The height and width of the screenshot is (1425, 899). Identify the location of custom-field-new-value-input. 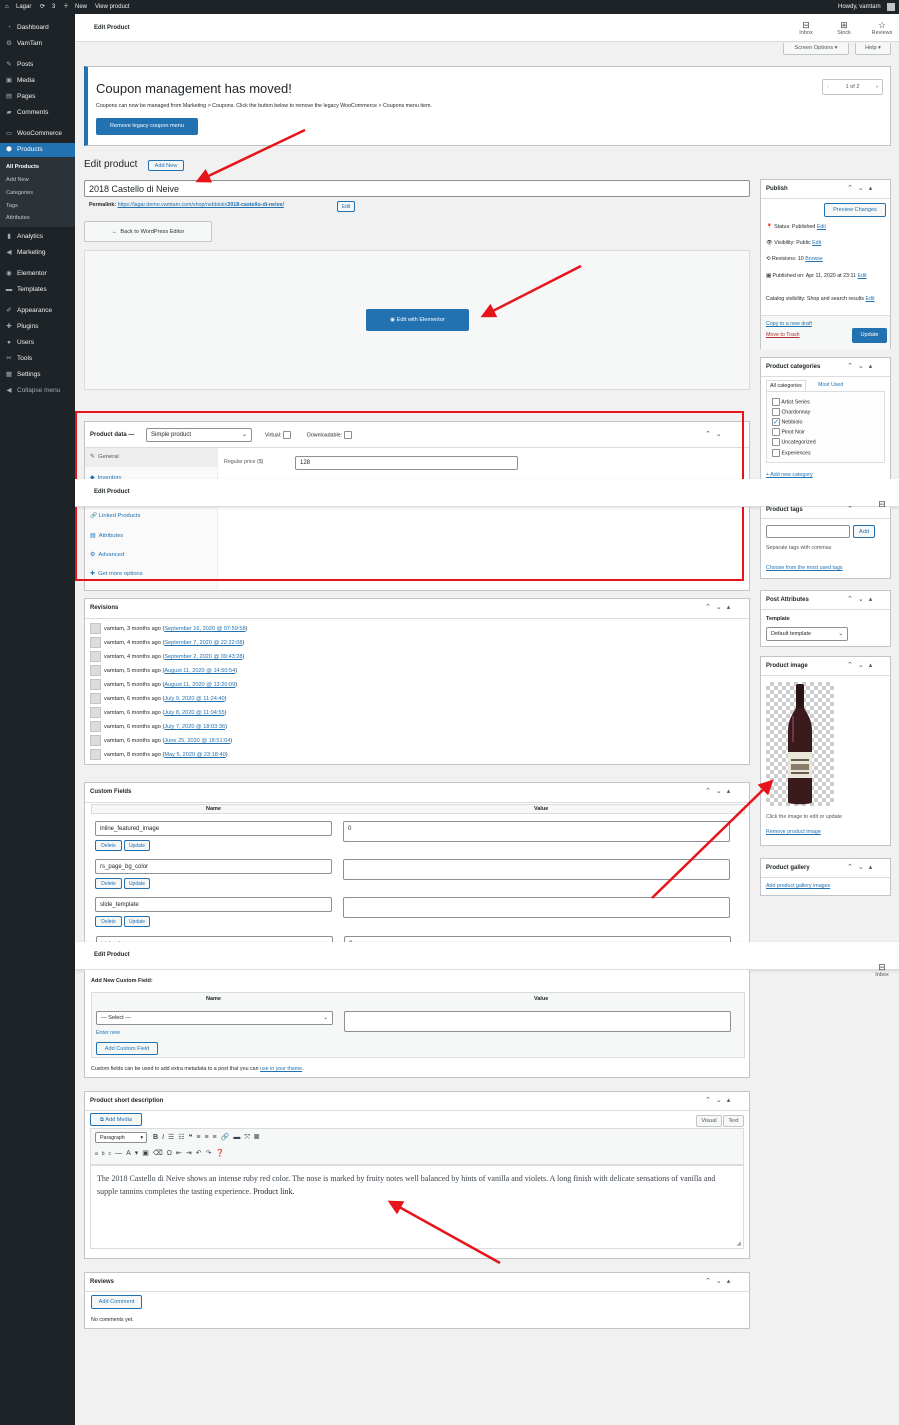
(537, 1021).